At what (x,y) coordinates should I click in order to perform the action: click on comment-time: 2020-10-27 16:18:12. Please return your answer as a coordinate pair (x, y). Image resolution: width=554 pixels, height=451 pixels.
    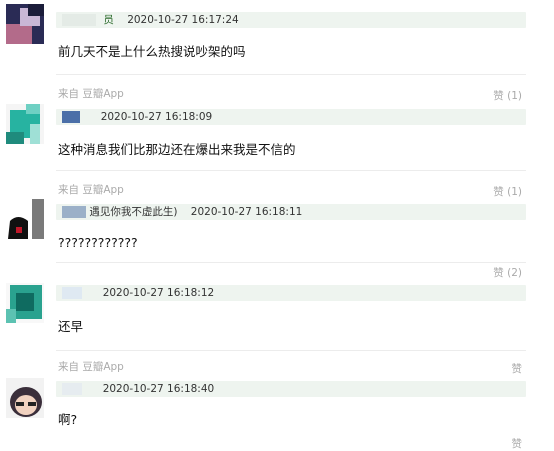
    Looking at the image, I should click on (158, 293).